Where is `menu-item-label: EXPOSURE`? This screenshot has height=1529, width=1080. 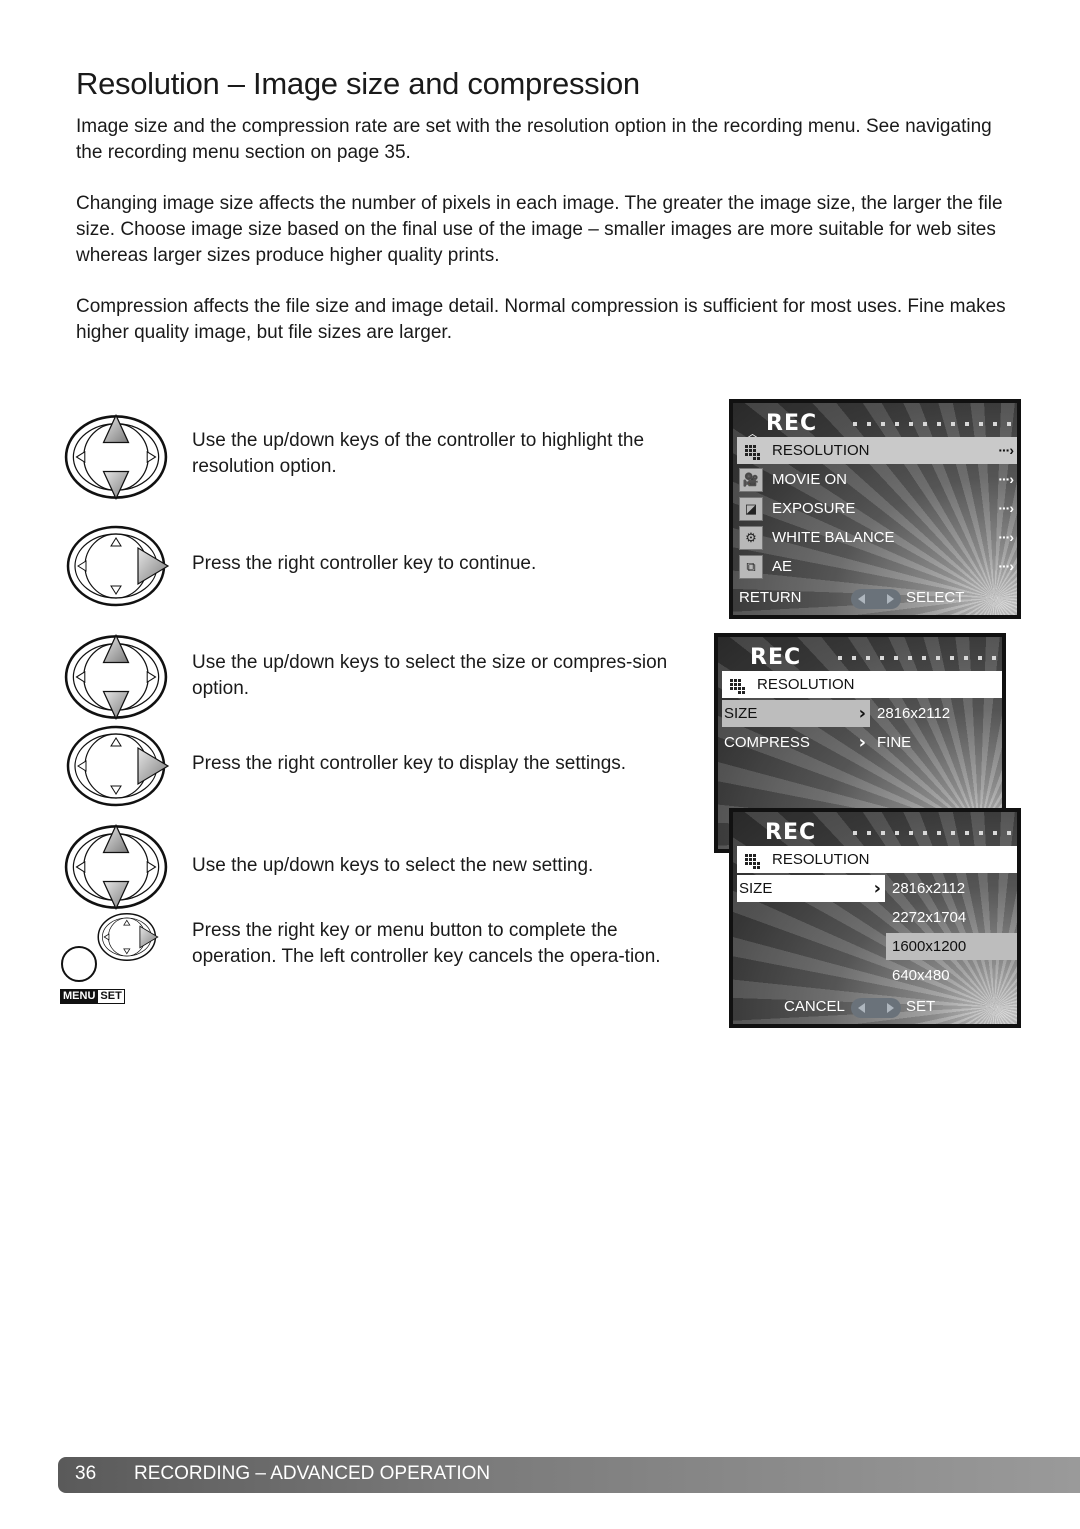
menu-item-label: EXPOSURE is located at coordinates (814, 508).